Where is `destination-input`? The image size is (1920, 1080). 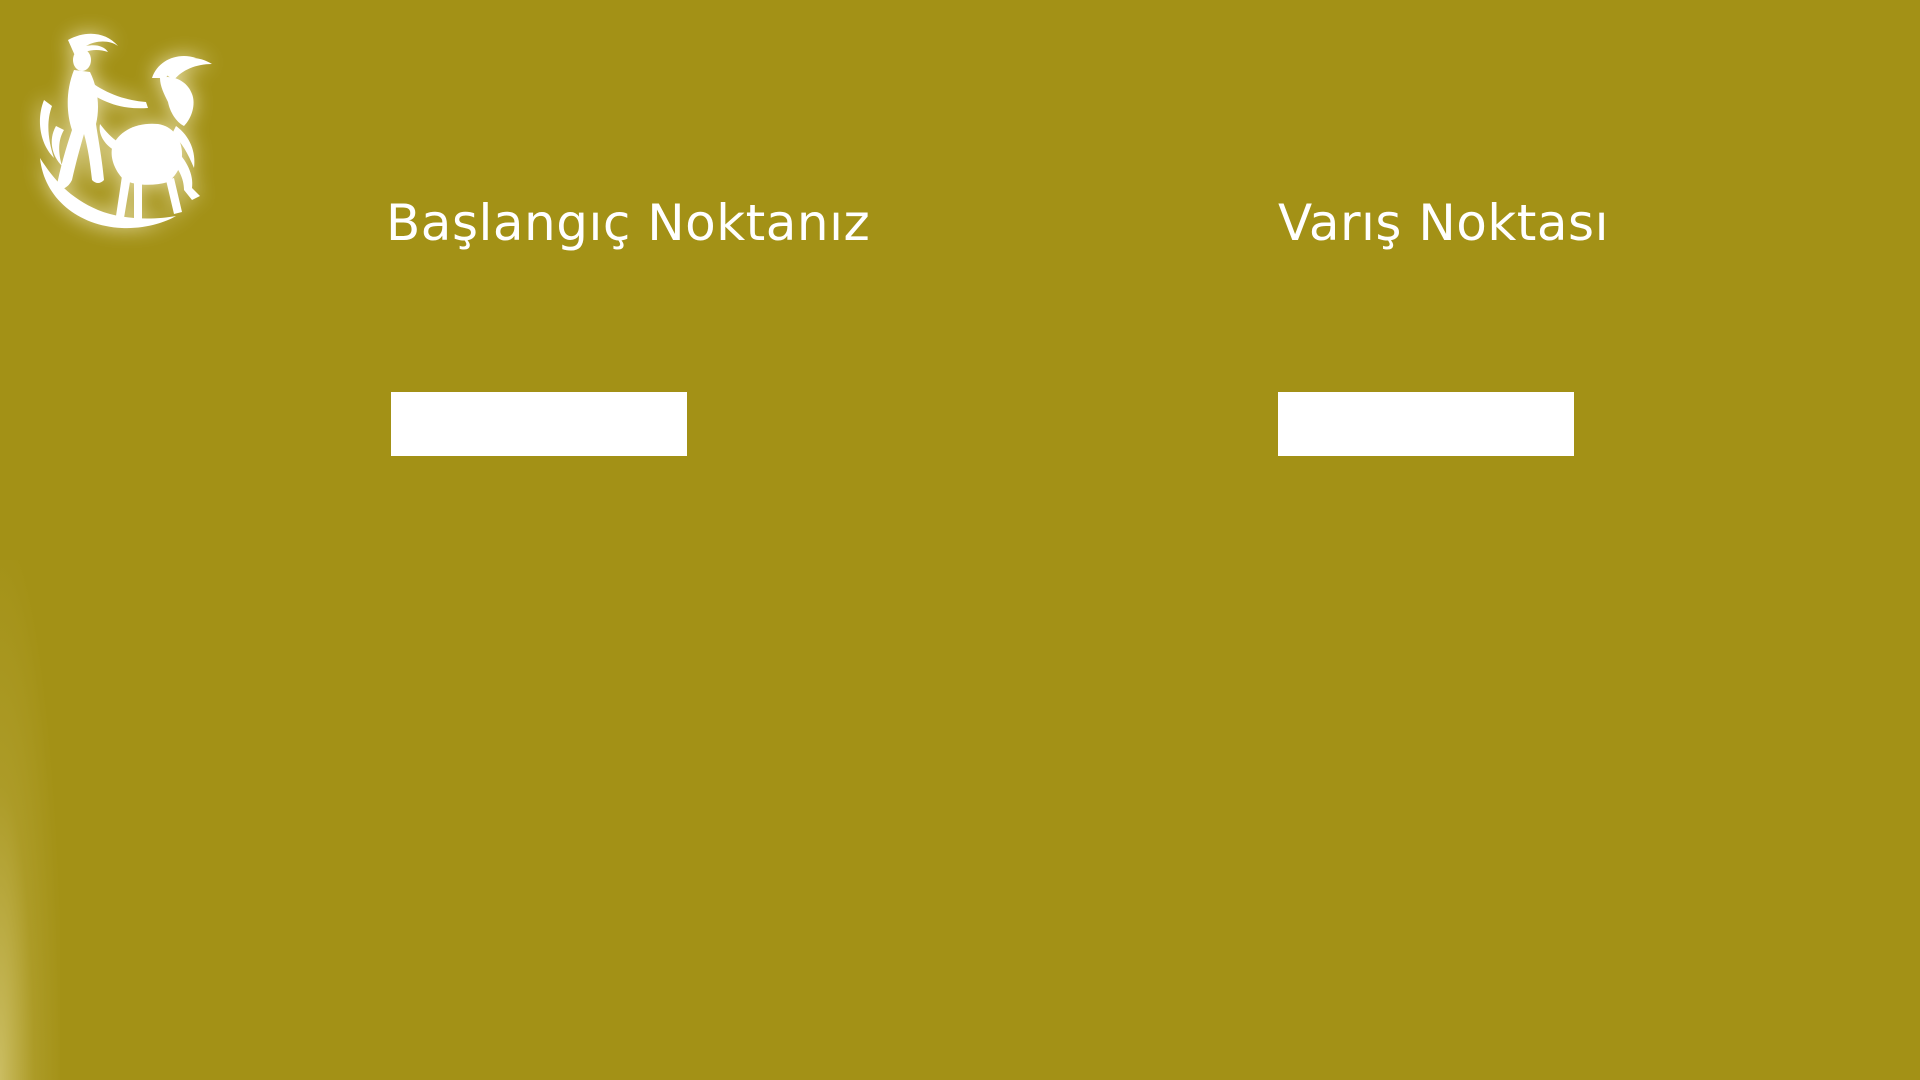 destination-input is located at coordinates (1426, 424).